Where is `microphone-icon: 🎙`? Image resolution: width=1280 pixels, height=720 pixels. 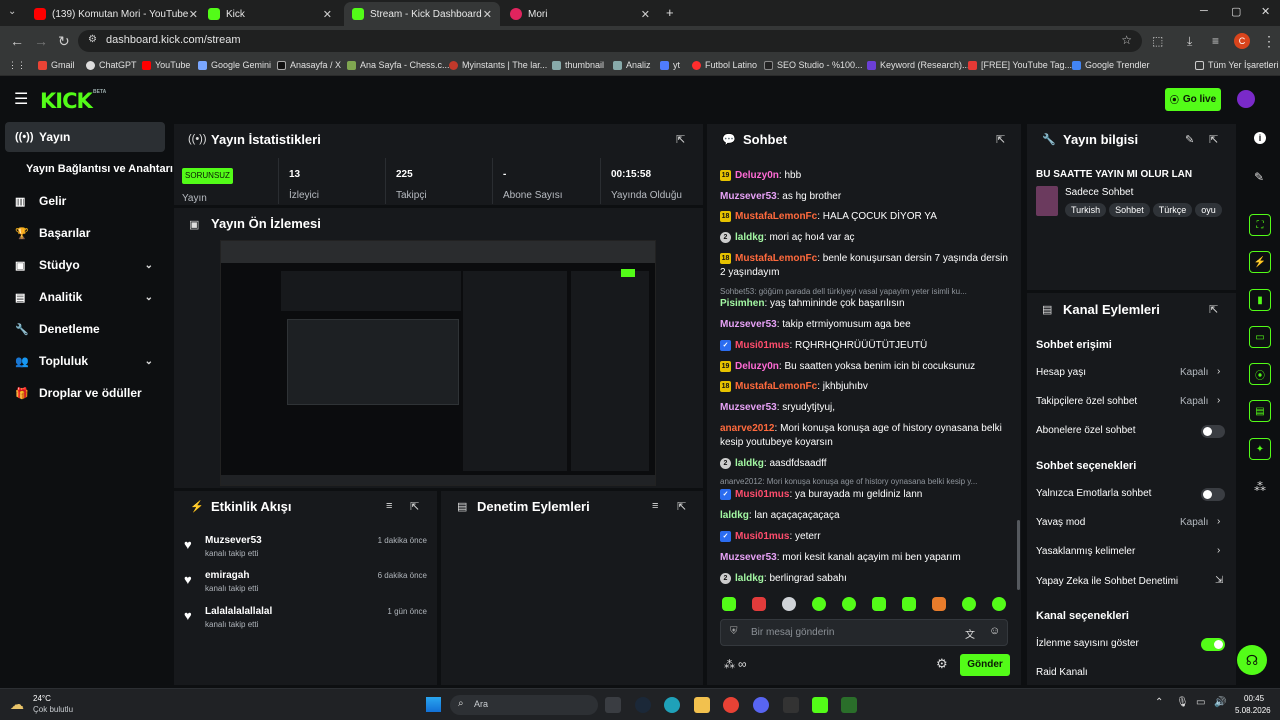
microphone-icon: 🎙 is located at coordinates (1182, 702).